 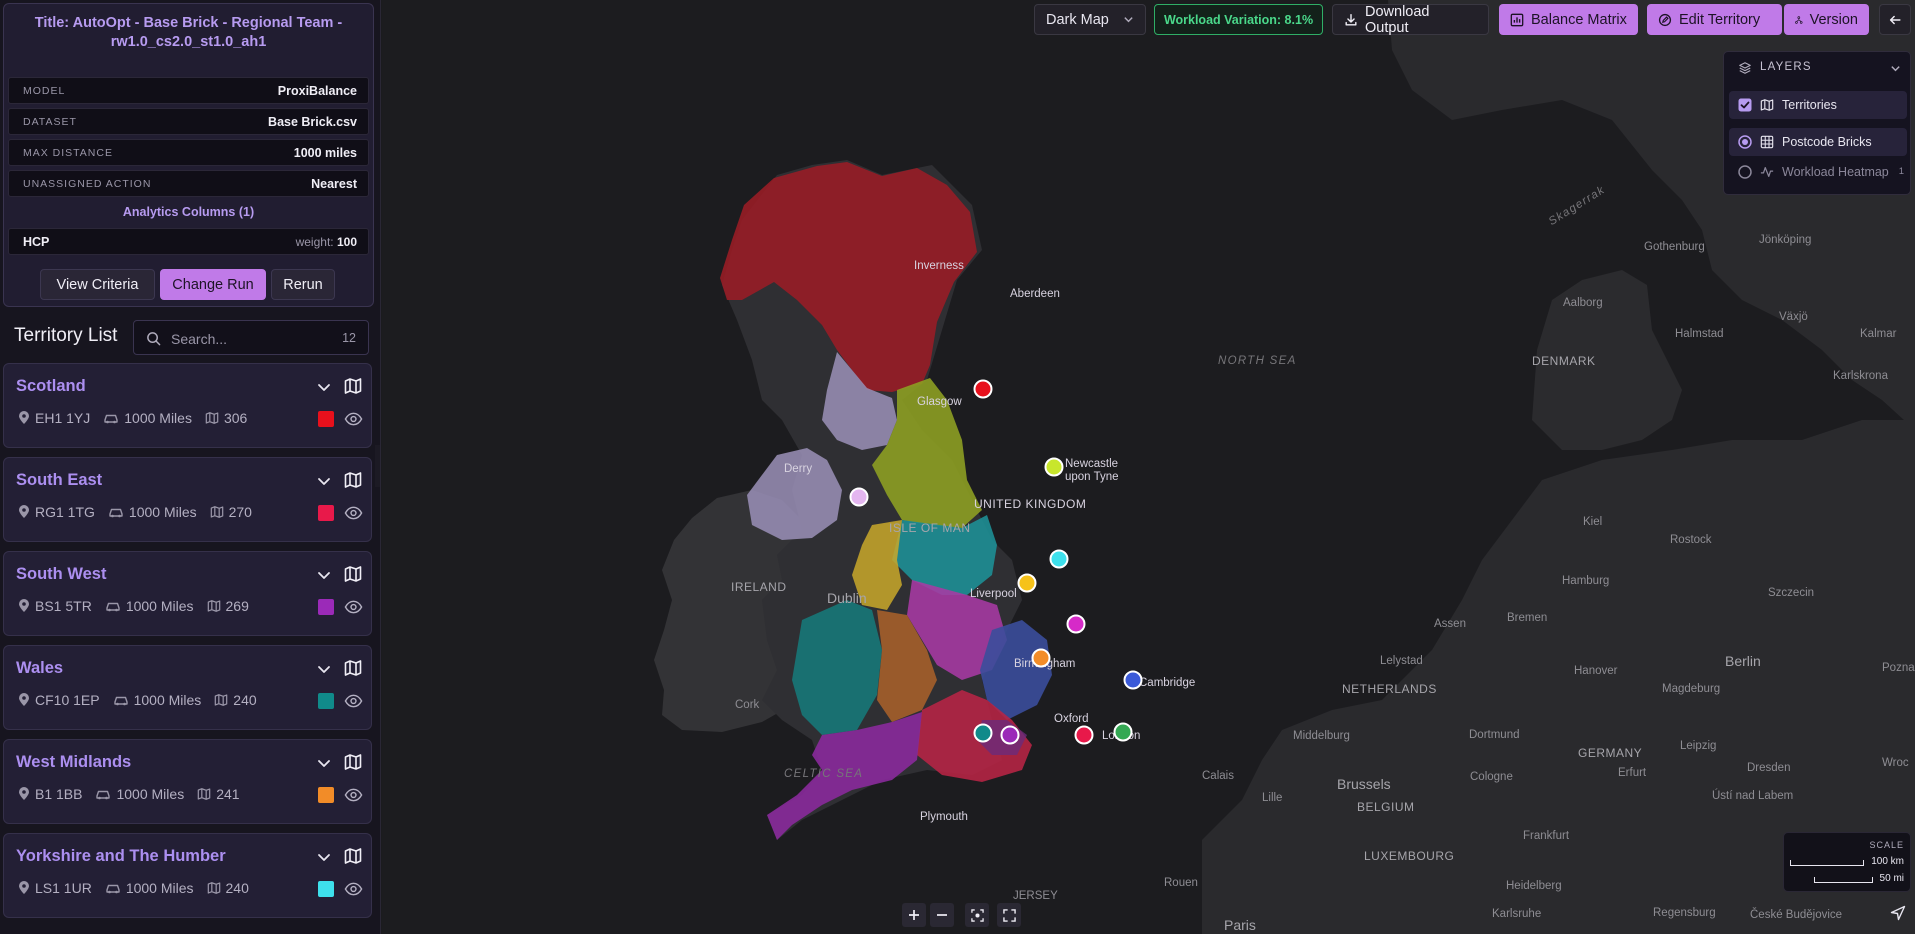 I want to click on meta-row-model: MODEL ProxiBalance, so click(x=188, y=90).